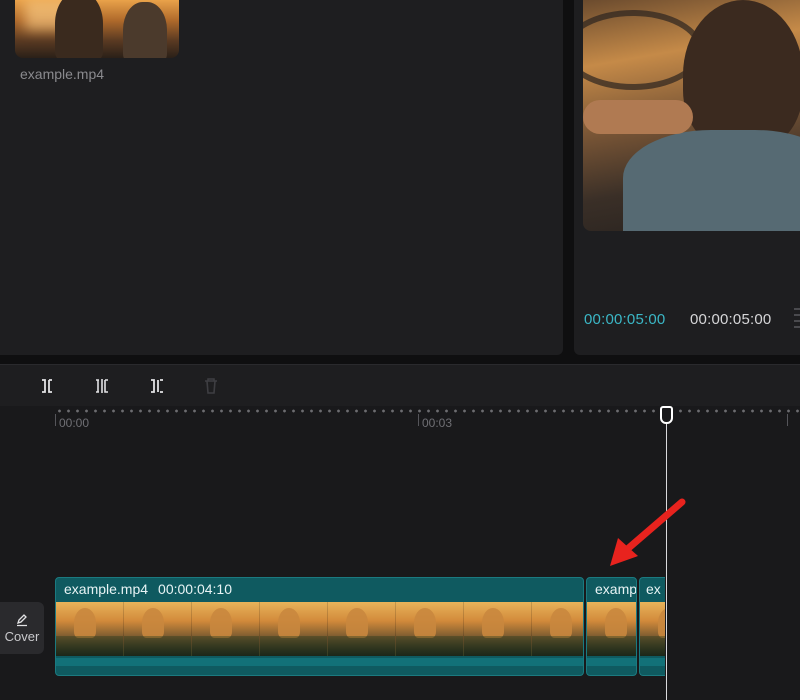  I want to click on split-left-icon, so click(47, 386).